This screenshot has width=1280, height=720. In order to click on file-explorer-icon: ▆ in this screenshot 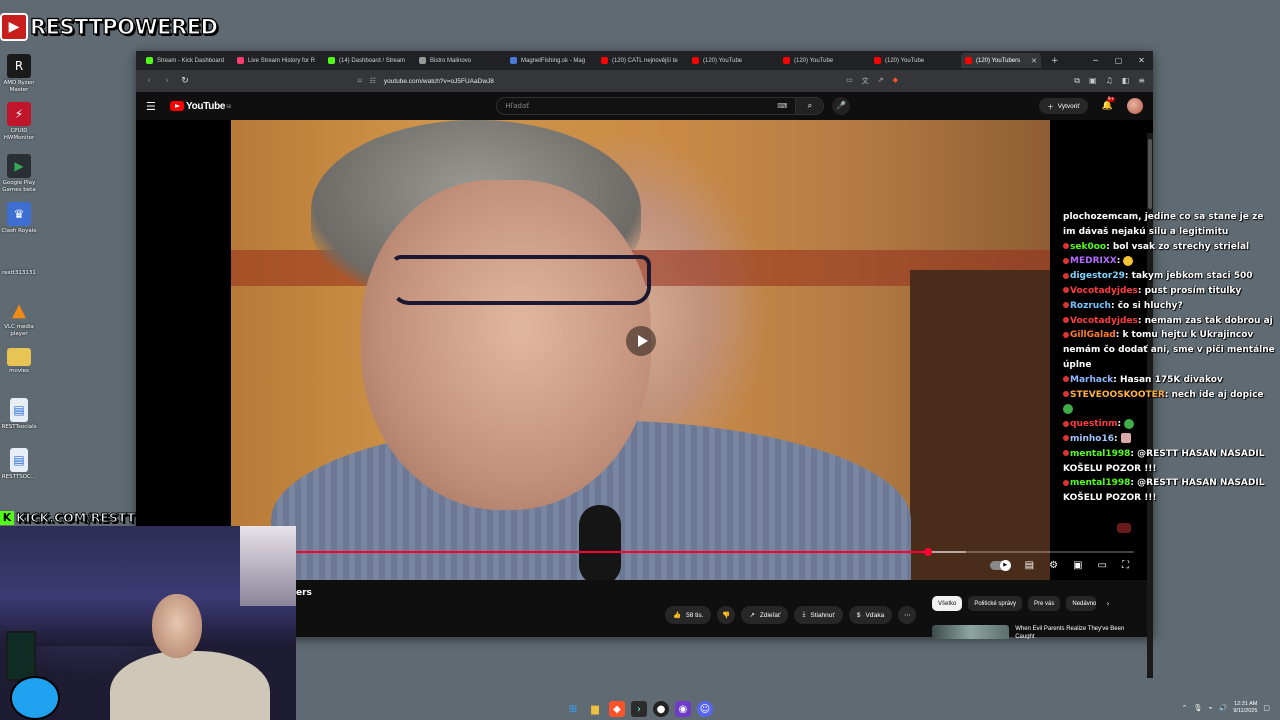, I will do `click(595, 709)`.